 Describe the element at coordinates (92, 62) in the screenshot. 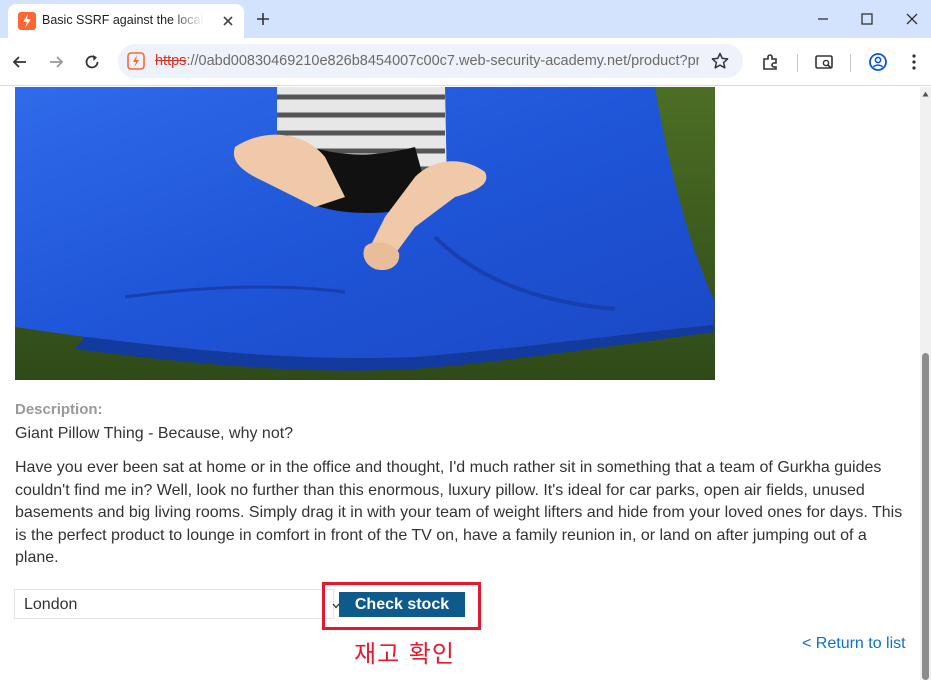

I see `reload-icon` at that location.